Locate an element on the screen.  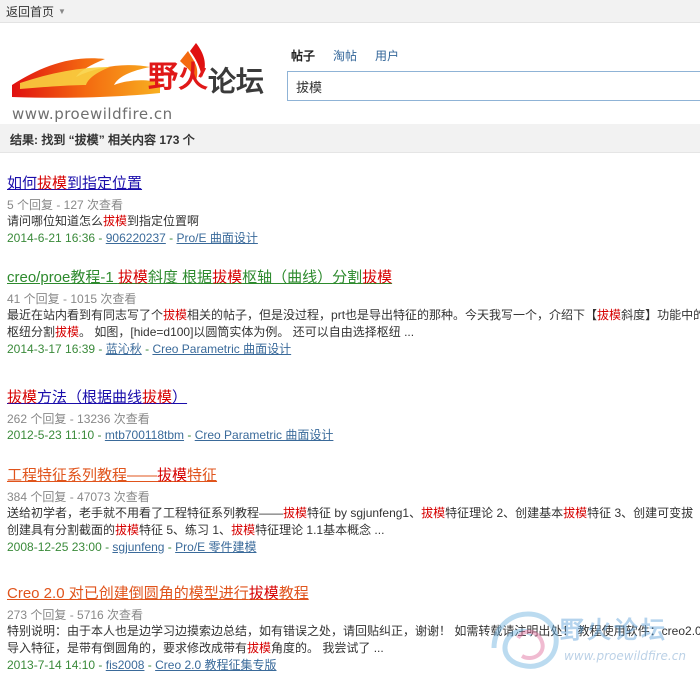
snippet-text: 送给初学者，老手就不用看了工程特征系列教程—— is located at coordinates (145, 513).